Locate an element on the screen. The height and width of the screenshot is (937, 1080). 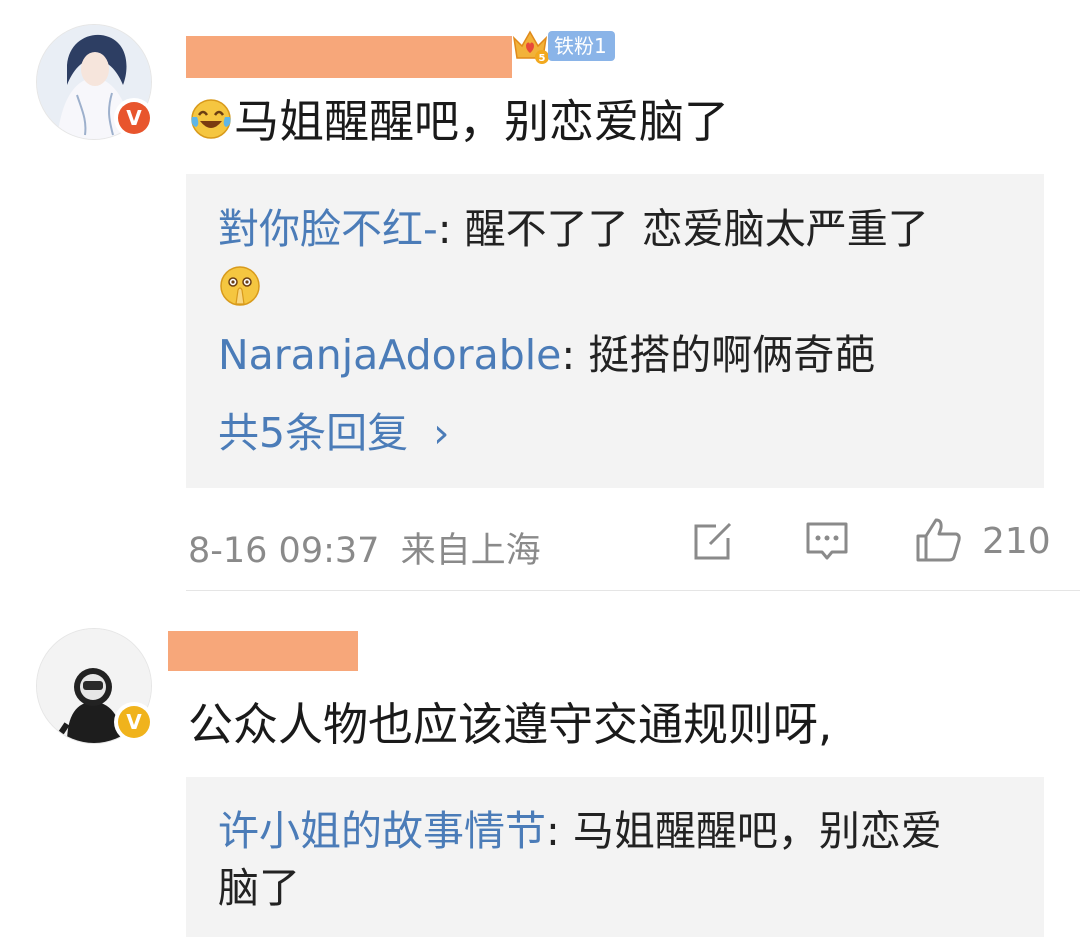
reply-item: 對你脸不红-: 醒不了了 恋爱脑太严重了 is located at coordinates (573, 229).